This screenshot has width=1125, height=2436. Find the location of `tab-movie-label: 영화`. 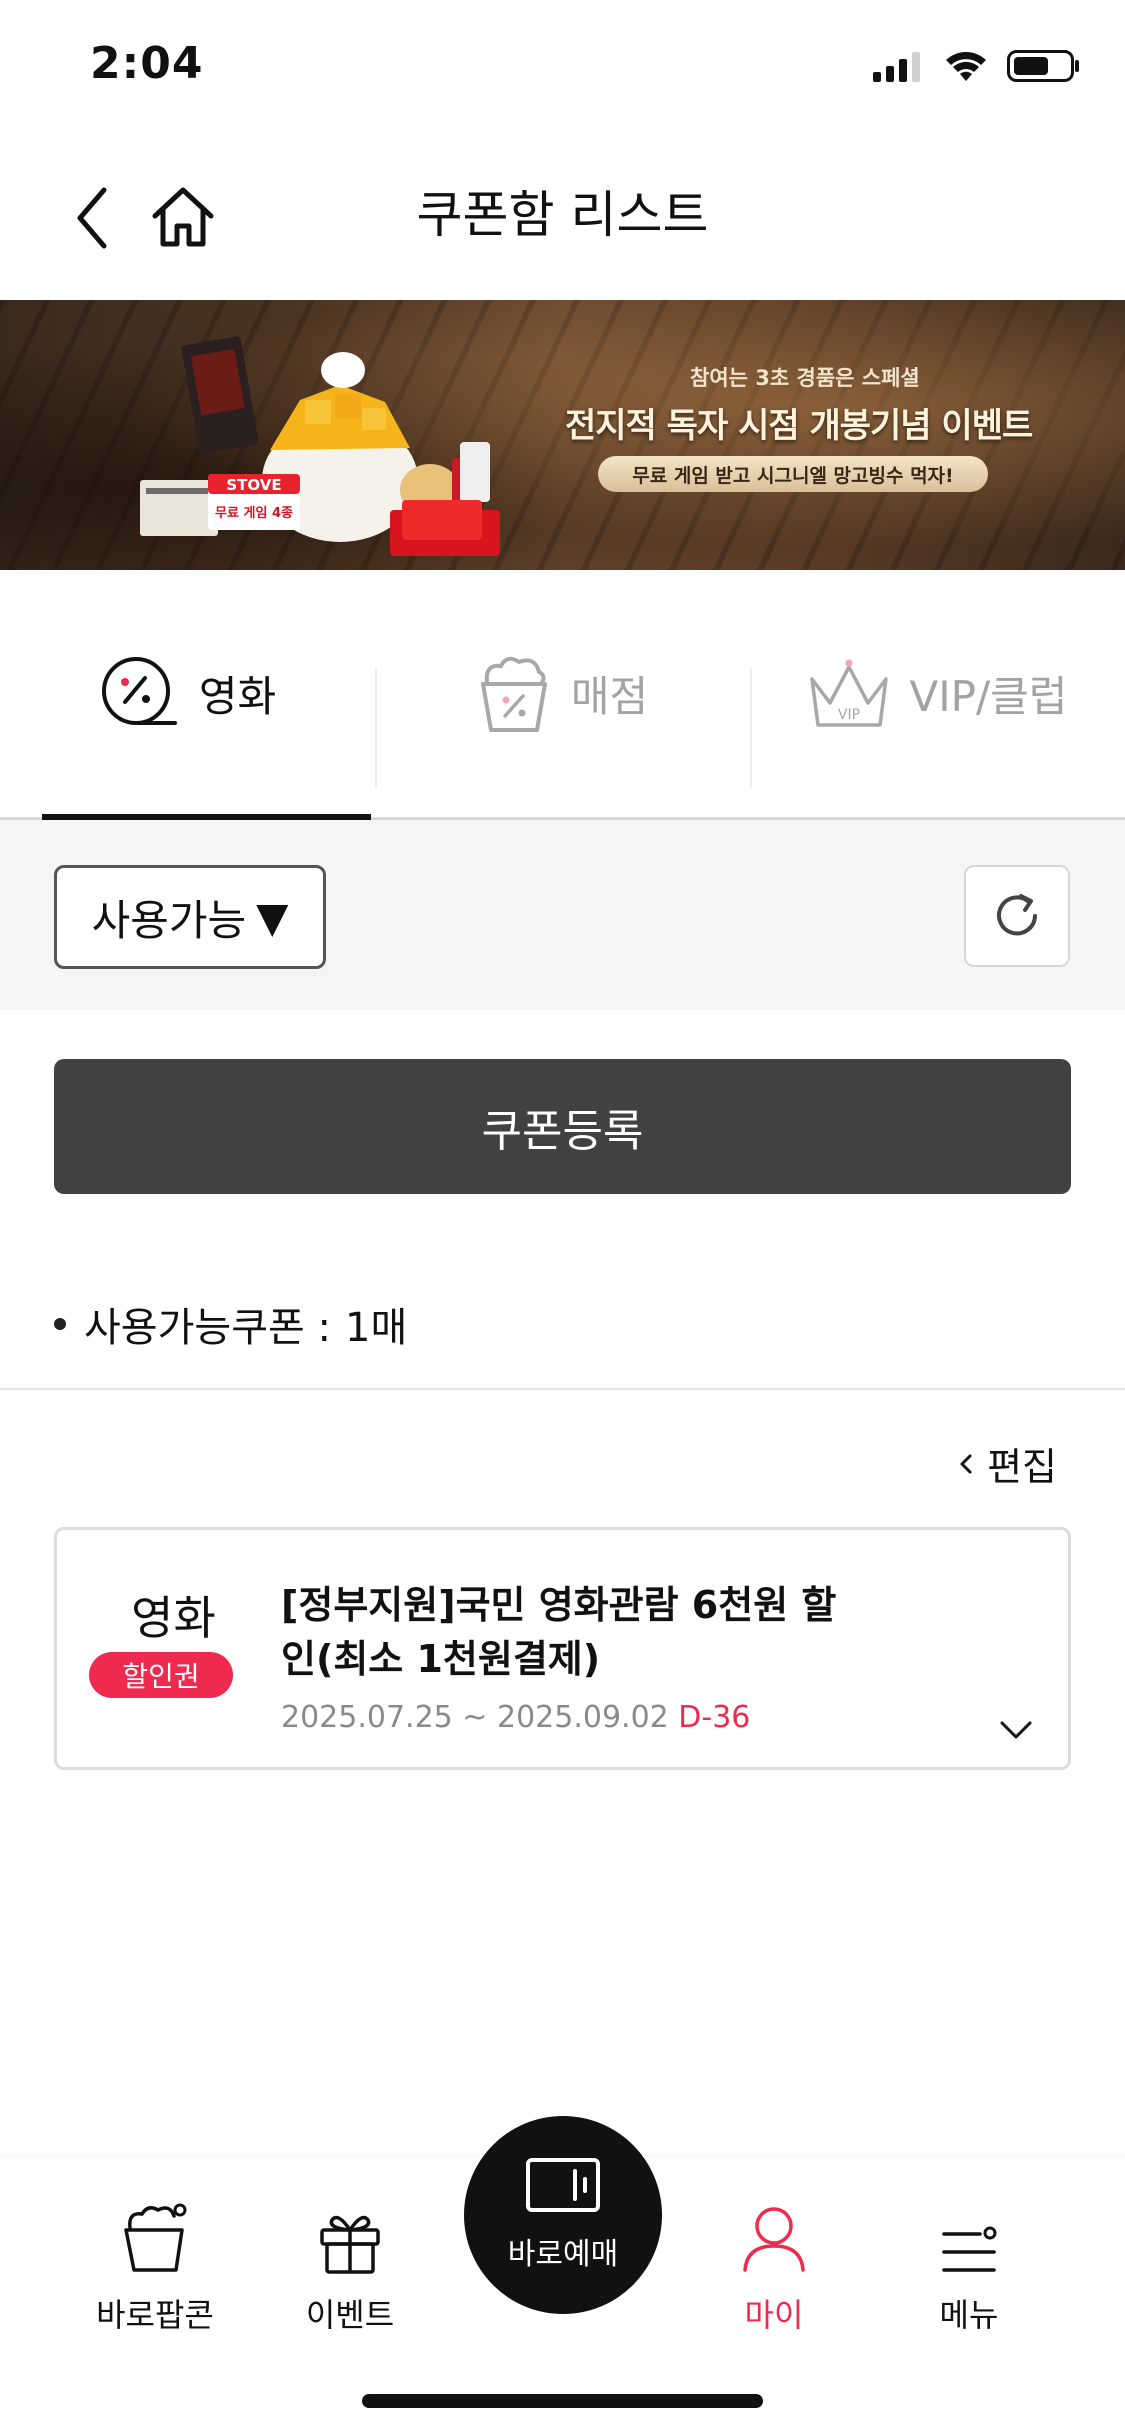

tab-movie-label: 영화 is located at coordinates (237, 696).